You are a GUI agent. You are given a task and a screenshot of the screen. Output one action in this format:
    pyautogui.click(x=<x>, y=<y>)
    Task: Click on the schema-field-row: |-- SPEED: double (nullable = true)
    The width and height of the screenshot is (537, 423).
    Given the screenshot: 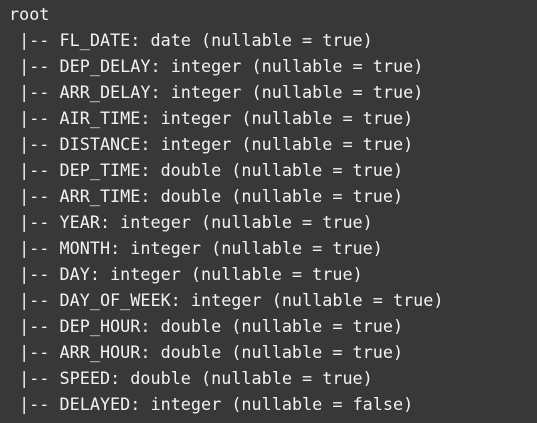 What is the action you would take?
    pyautogui.click(x=191, y=378)
    